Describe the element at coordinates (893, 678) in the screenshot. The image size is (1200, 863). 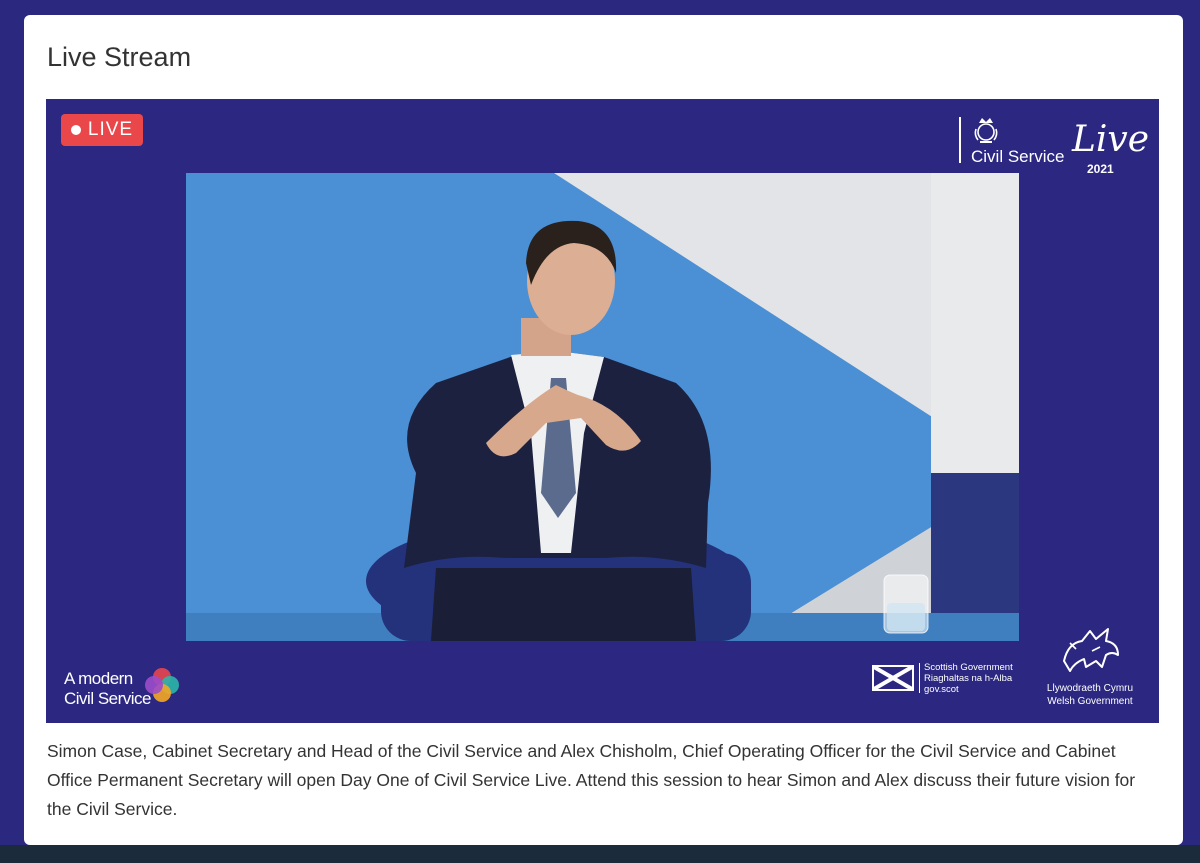
I see `saltire-flag-icon` at that location.